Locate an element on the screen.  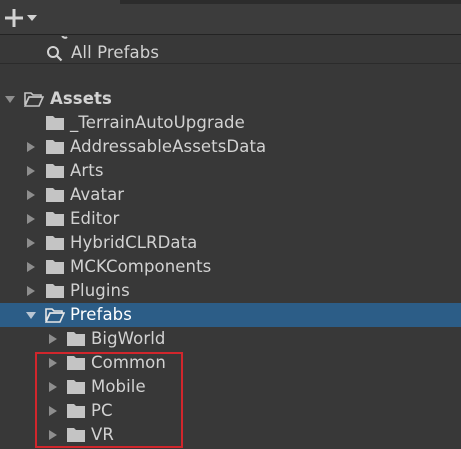
tree-item-assets: Assets is located at coordinates (230, 99).